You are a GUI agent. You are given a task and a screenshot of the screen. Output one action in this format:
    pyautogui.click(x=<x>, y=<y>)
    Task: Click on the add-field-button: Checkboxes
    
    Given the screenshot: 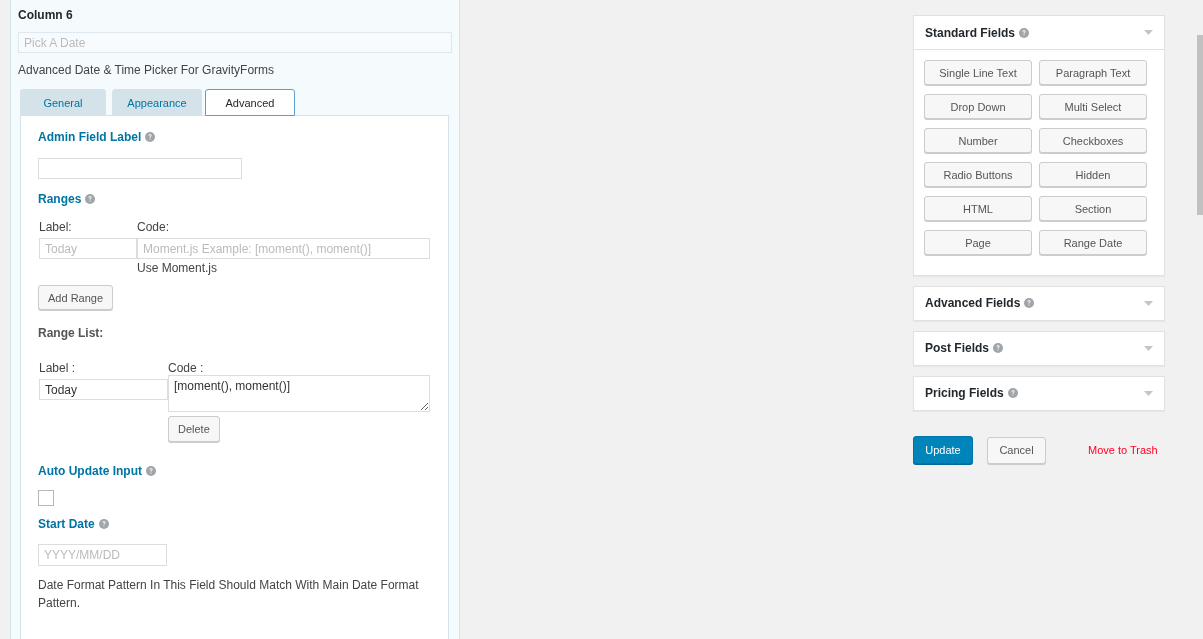 What is the action you would take?
    pyautogui.click(x=1093, y=140)
    